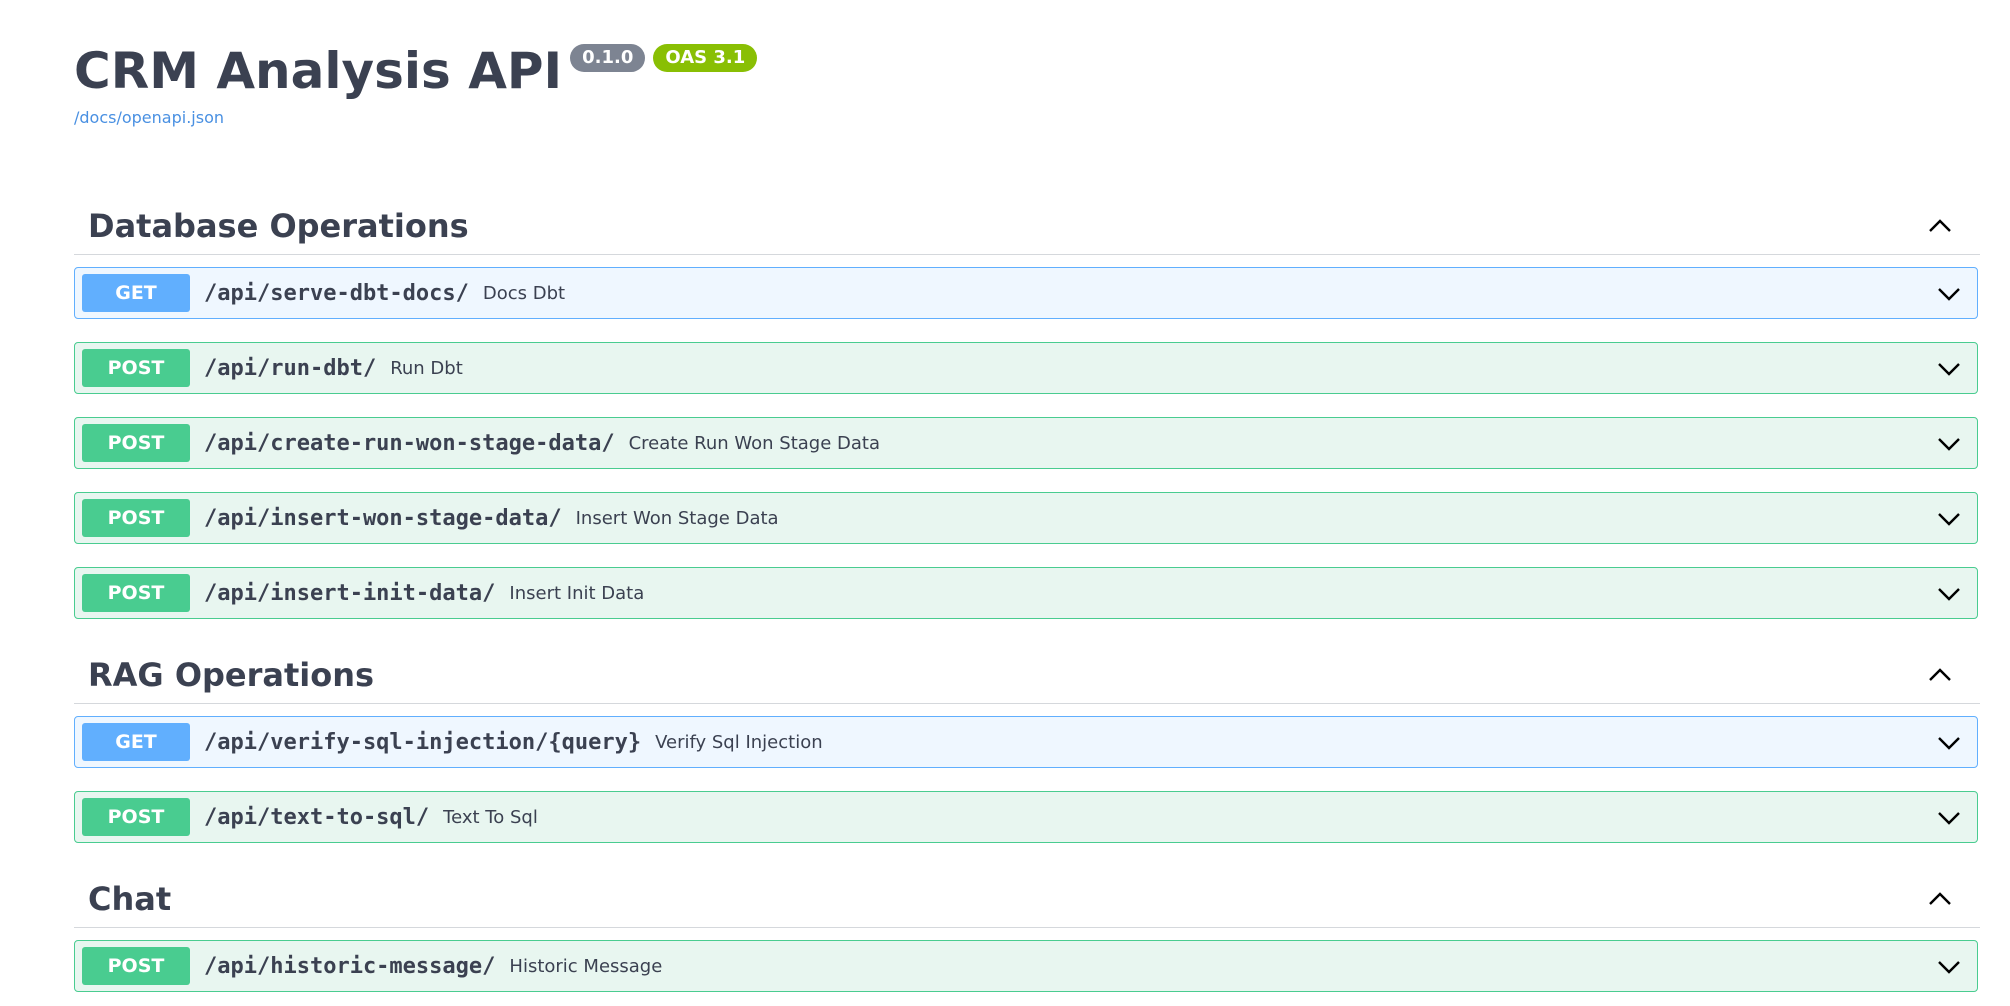  What do you see at coordinates (608, 58) in the screenshot?
I see `version-badge: 0.1.0` at bounding box center [608, 58].